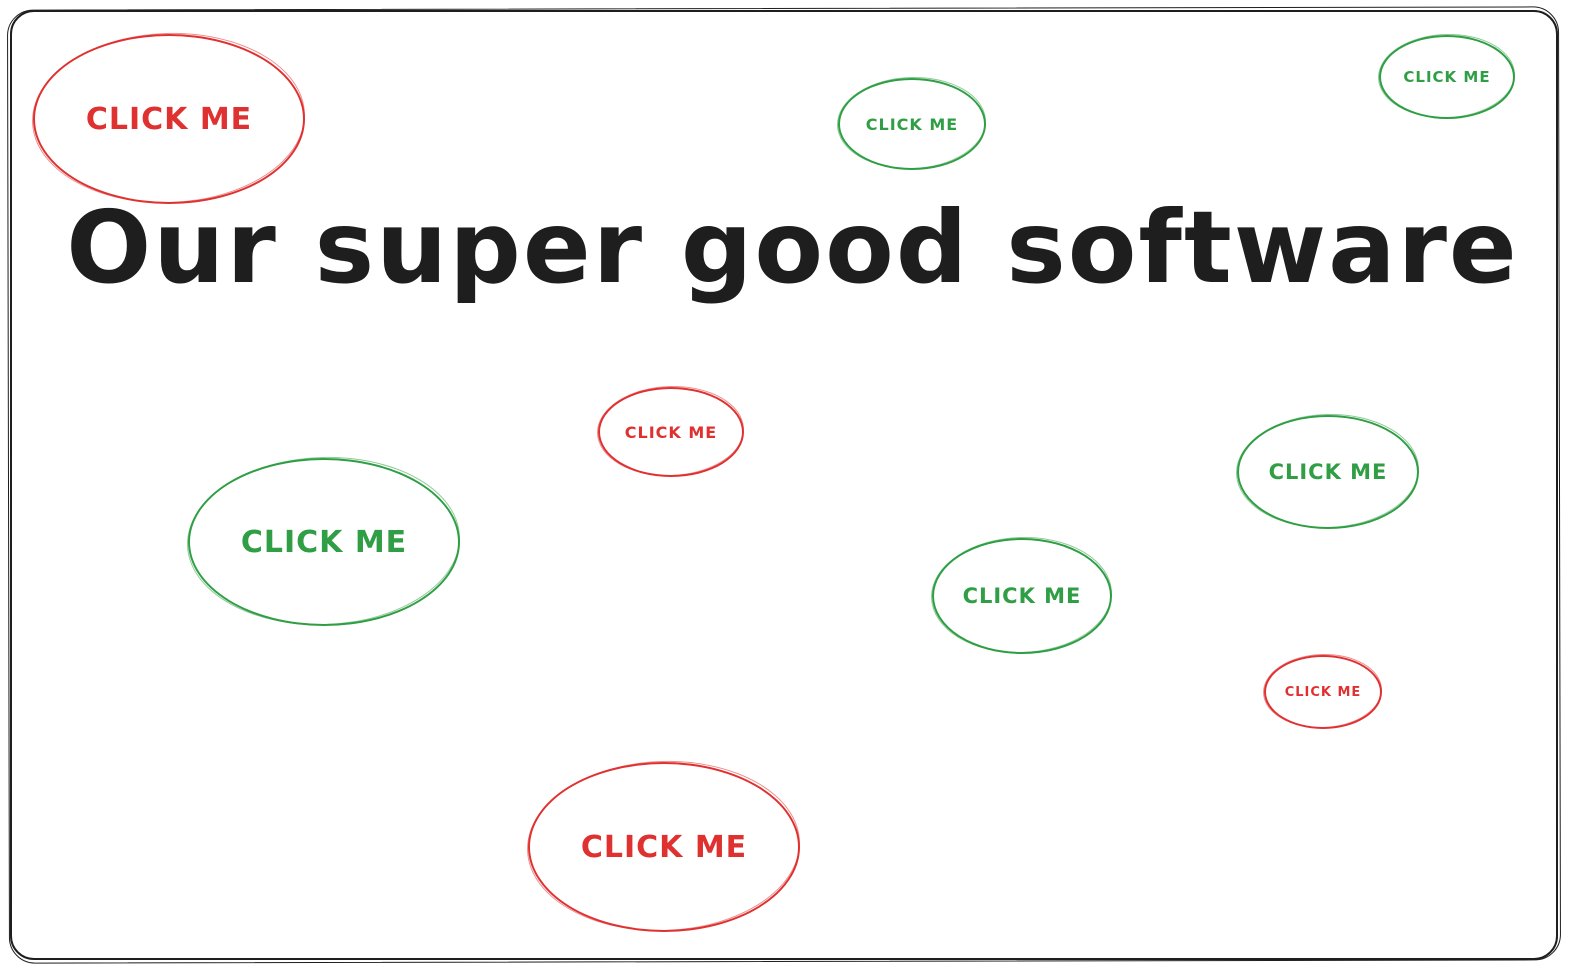  Describe the element at coordinates (792, 247) in the screenshot. I see `page-title: Our super good software` at that location.